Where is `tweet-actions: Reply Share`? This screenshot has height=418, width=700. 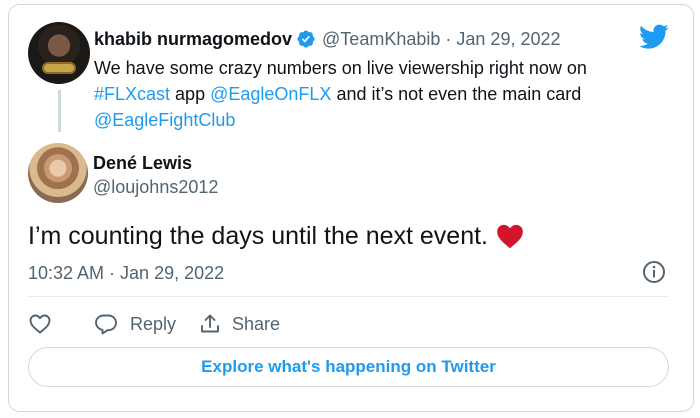
tweet-actions: Reply Share is located at coordinates (154, 324).